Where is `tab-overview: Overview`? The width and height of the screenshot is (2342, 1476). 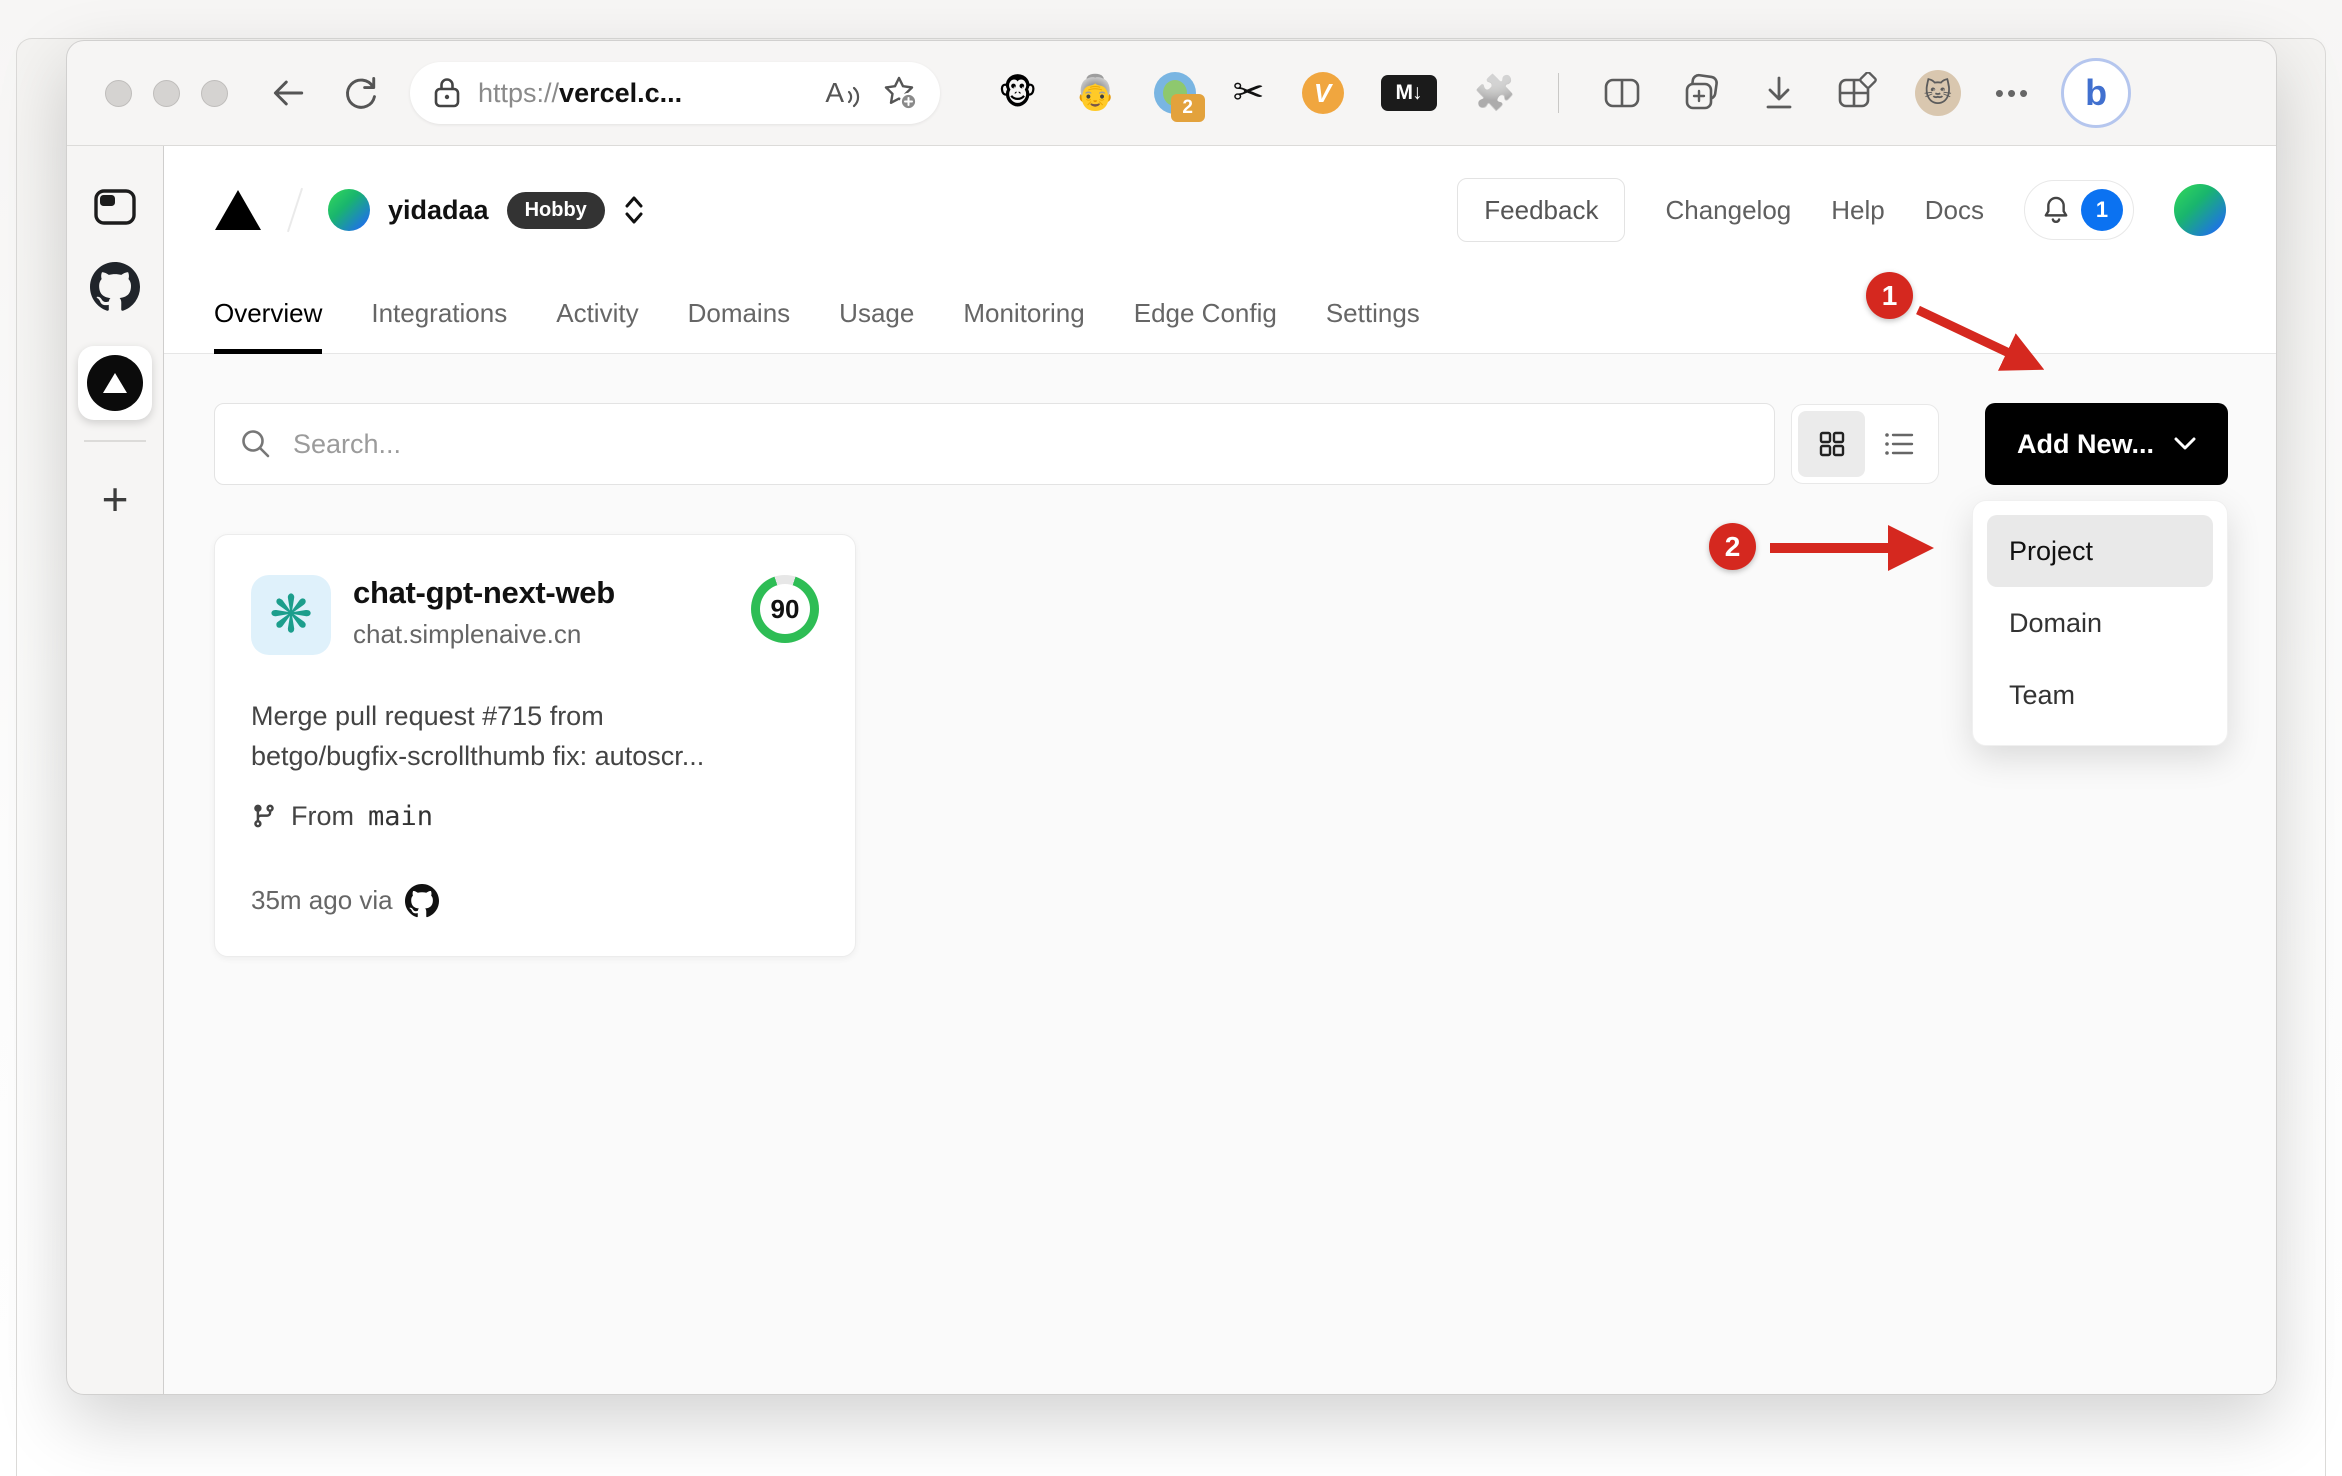
tab-overview: Overview is located at coordinates (268, 314).